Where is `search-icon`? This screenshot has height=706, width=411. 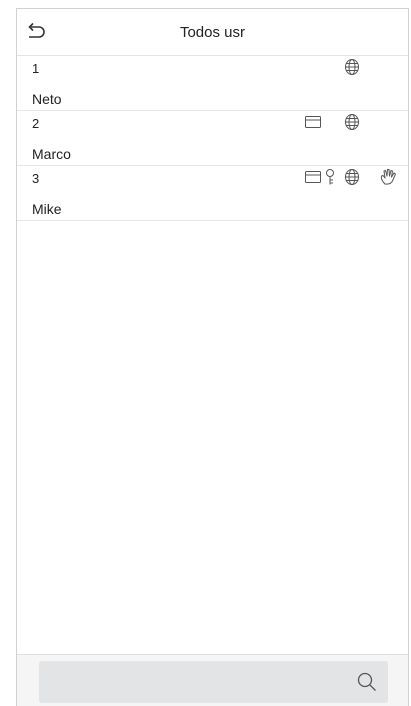
search-icon is located at coordinates (367, 682).